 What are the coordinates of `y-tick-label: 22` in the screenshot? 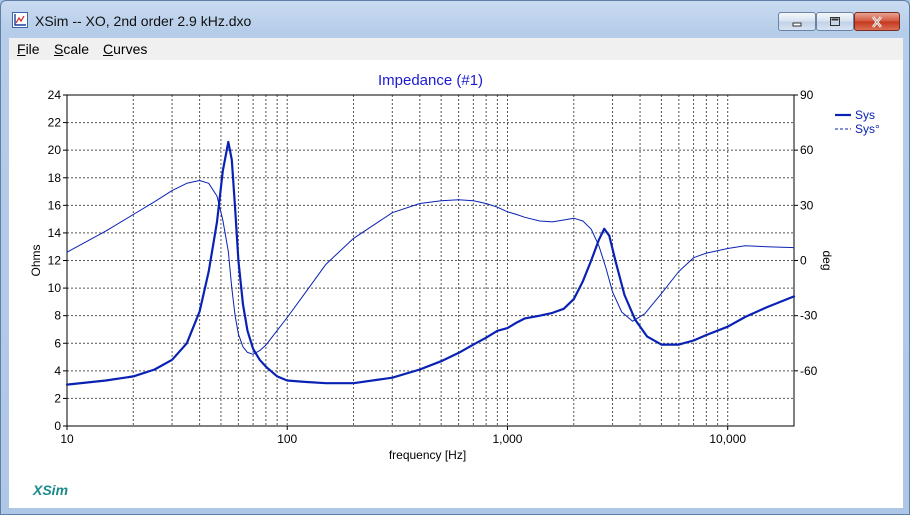 It's located at (55, 123).